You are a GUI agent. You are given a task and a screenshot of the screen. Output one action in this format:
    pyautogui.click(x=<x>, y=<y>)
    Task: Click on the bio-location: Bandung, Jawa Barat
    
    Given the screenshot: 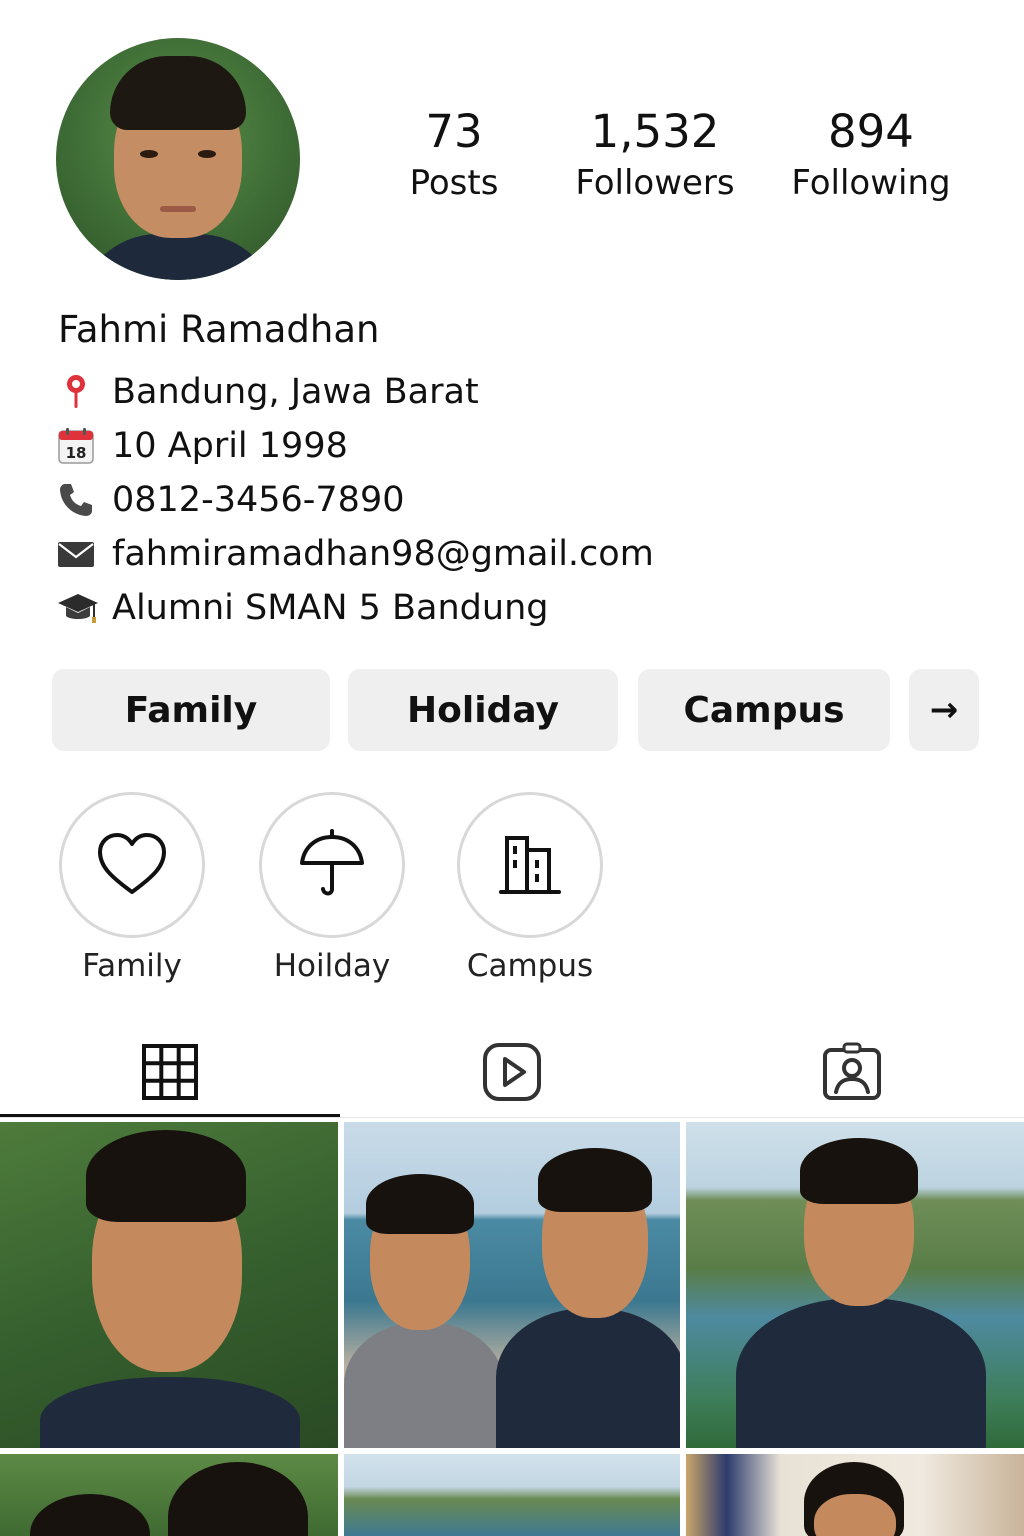 What is the action you would take?
    pyautogui.click(x=267, y=392)
    